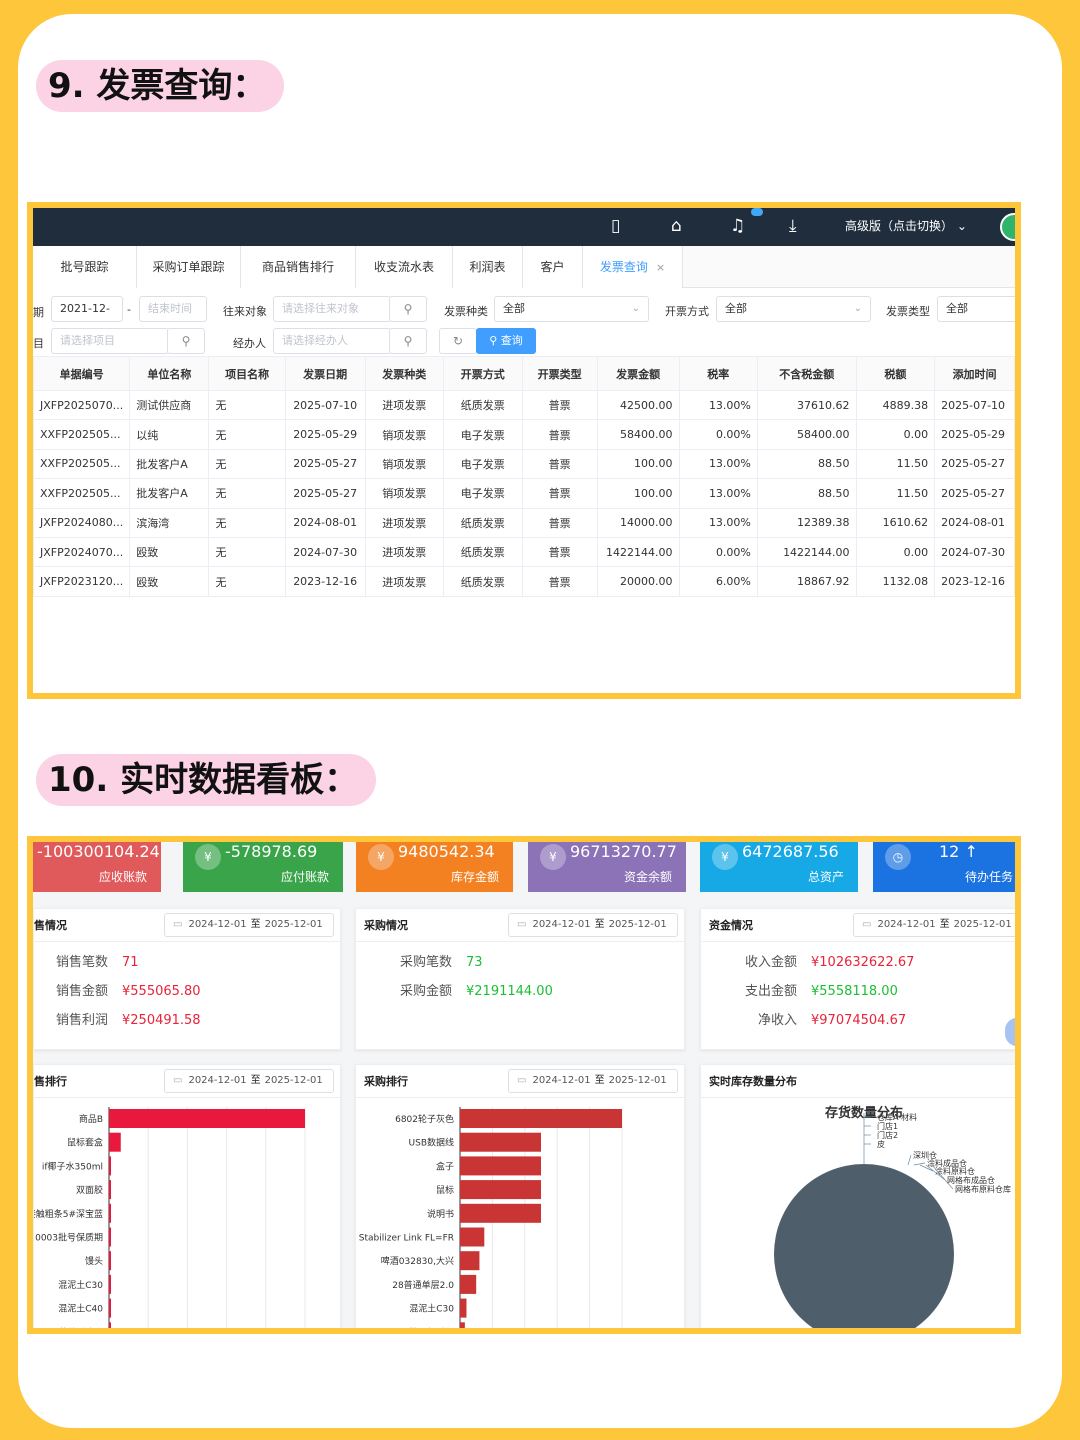 The width and height of the screenshot is (1080, 1440). What do you see at coordinates (895, 493) in the screenshot?
I see `table-cell: 11.50` at bounding box center [895, 493].